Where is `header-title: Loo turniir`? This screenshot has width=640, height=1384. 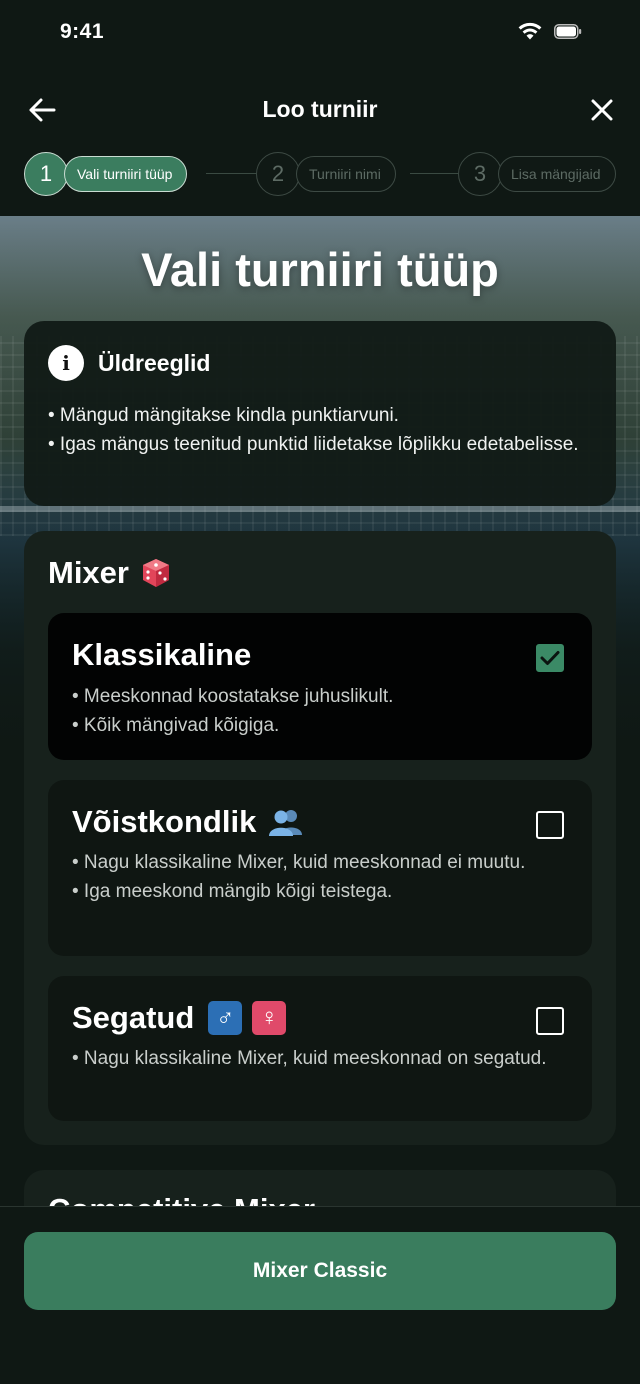 header-title: Loo turniir is located at coordinates (320, 109).